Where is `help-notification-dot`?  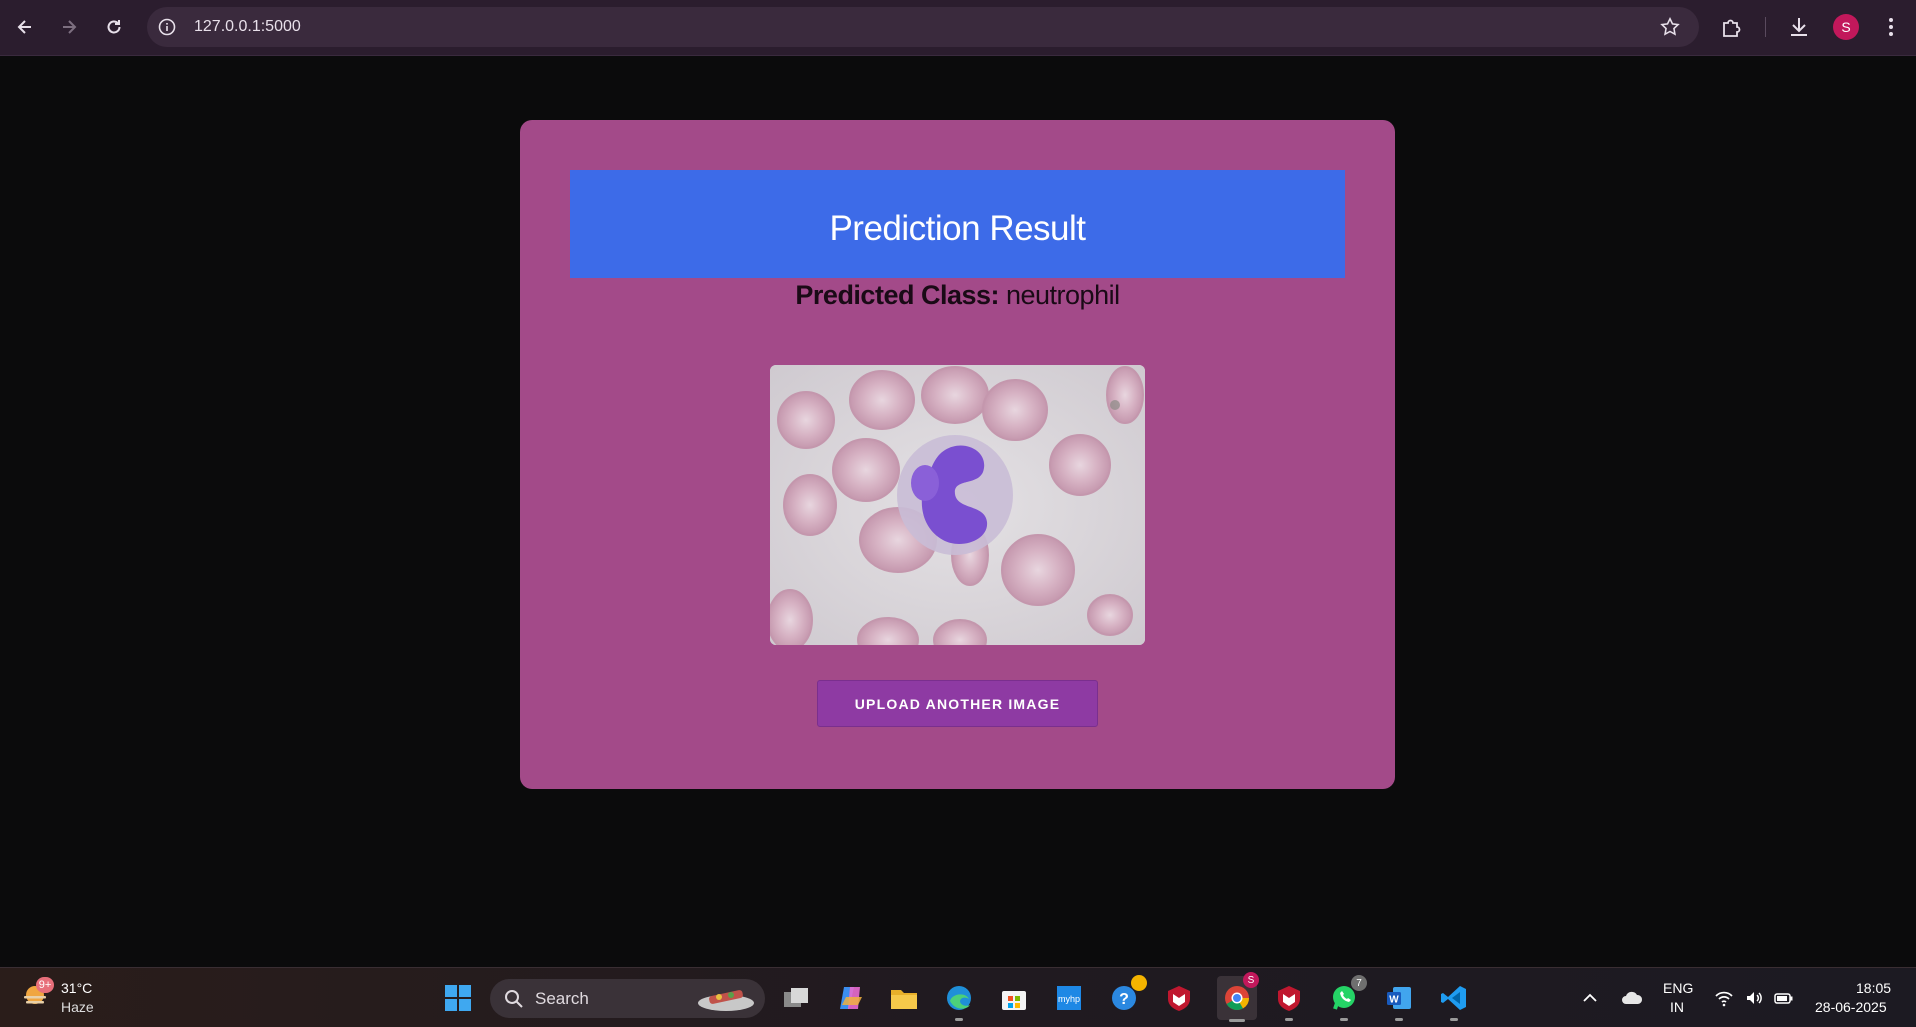 help-notification-dot is located at coordinates (1139, 983).